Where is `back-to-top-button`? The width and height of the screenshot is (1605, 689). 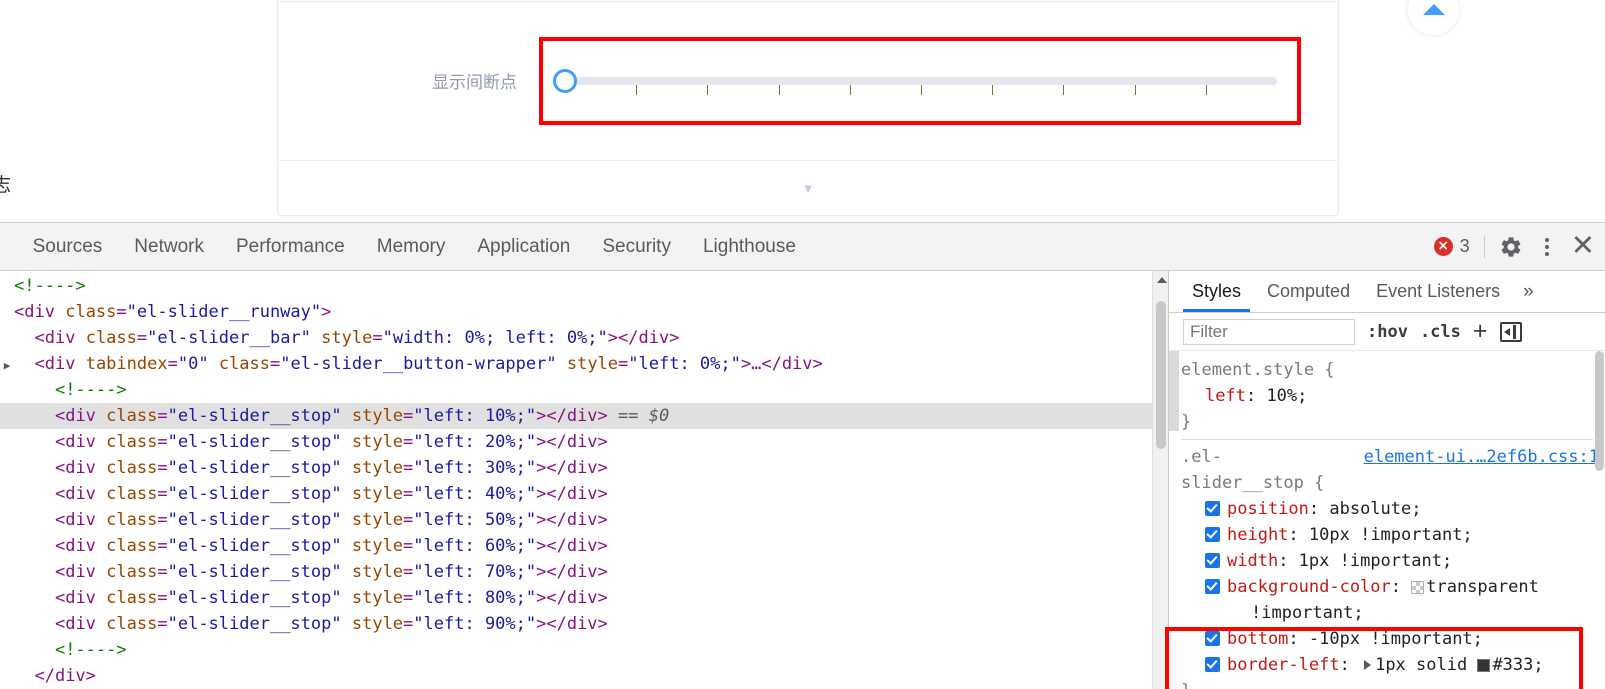 back-to-top-button is located at coordinates (1433, 17).